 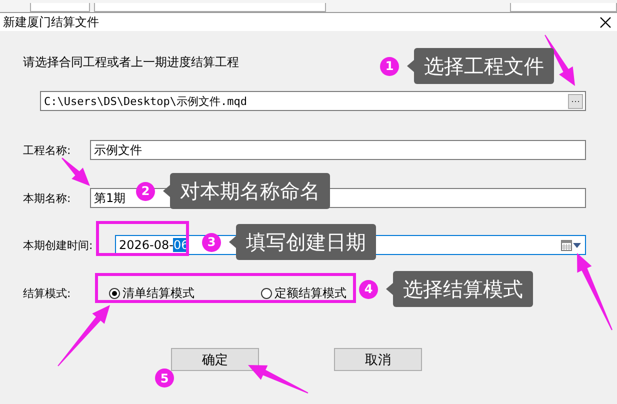 I want to click on step-number-badge: 2, so click(x=145, y=191).